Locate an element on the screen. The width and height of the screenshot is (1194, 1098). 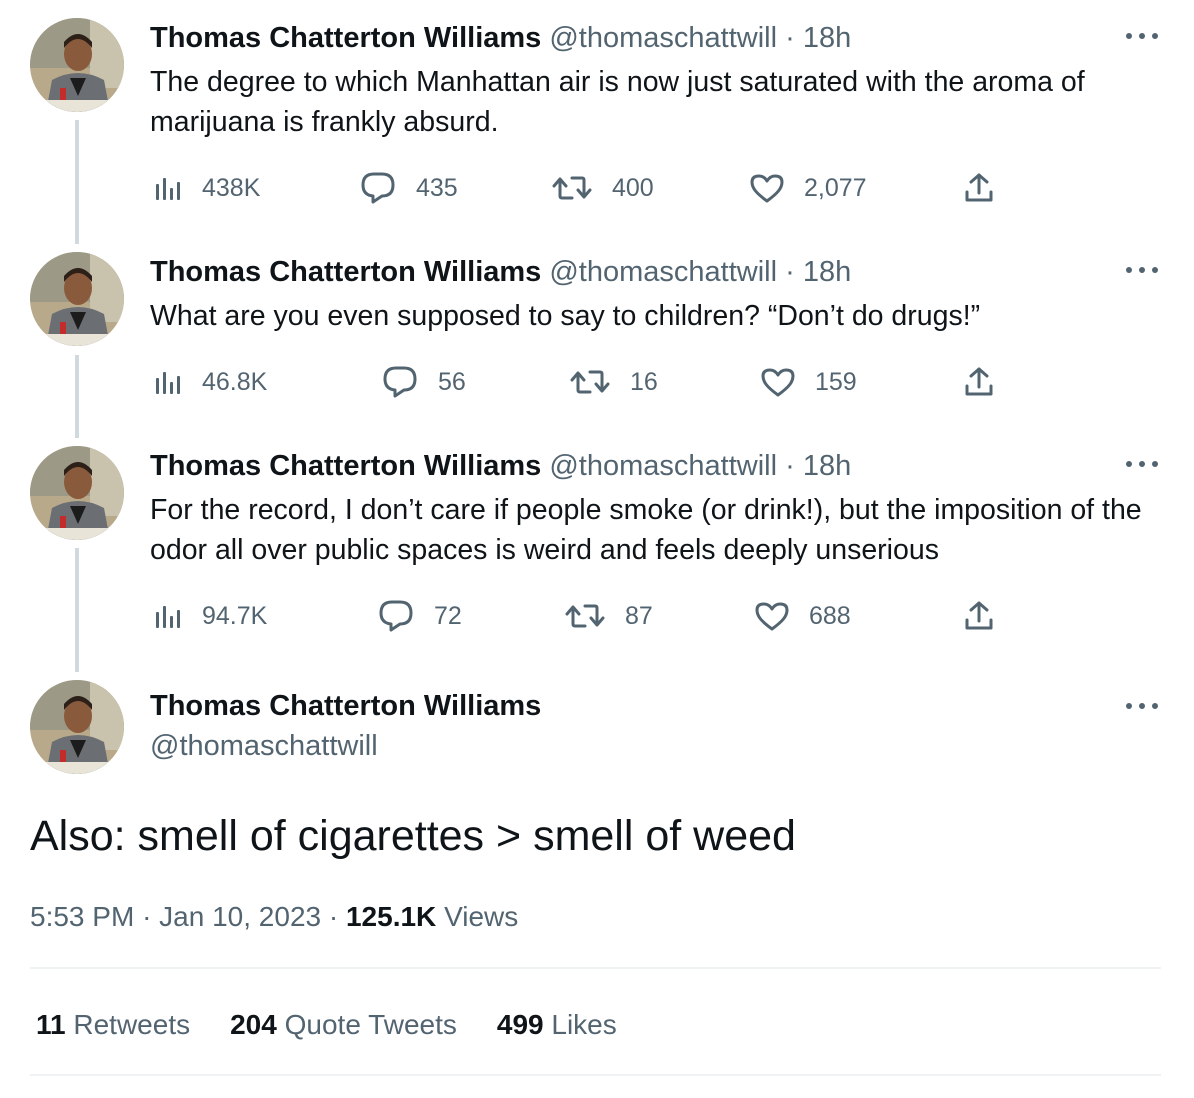
retweet-count: 400 is located at coordinates (633, 187).